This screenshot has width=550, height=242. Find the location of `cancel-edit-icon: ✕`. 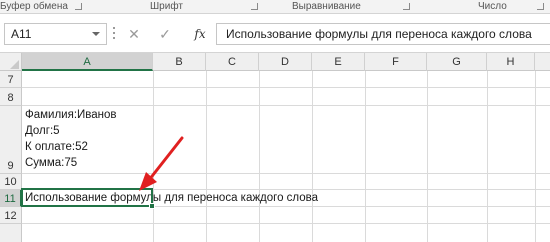

cancel-edit-icon: ✕ is located at coordinates (134, 34).